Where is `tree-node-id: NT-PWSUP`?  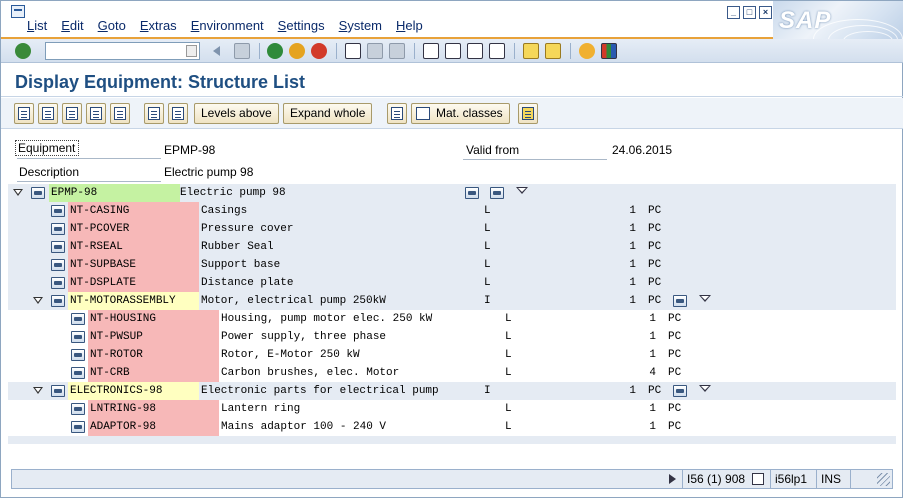 tree-node-id: NT-PWSUP is located at coordinates (153, 337).